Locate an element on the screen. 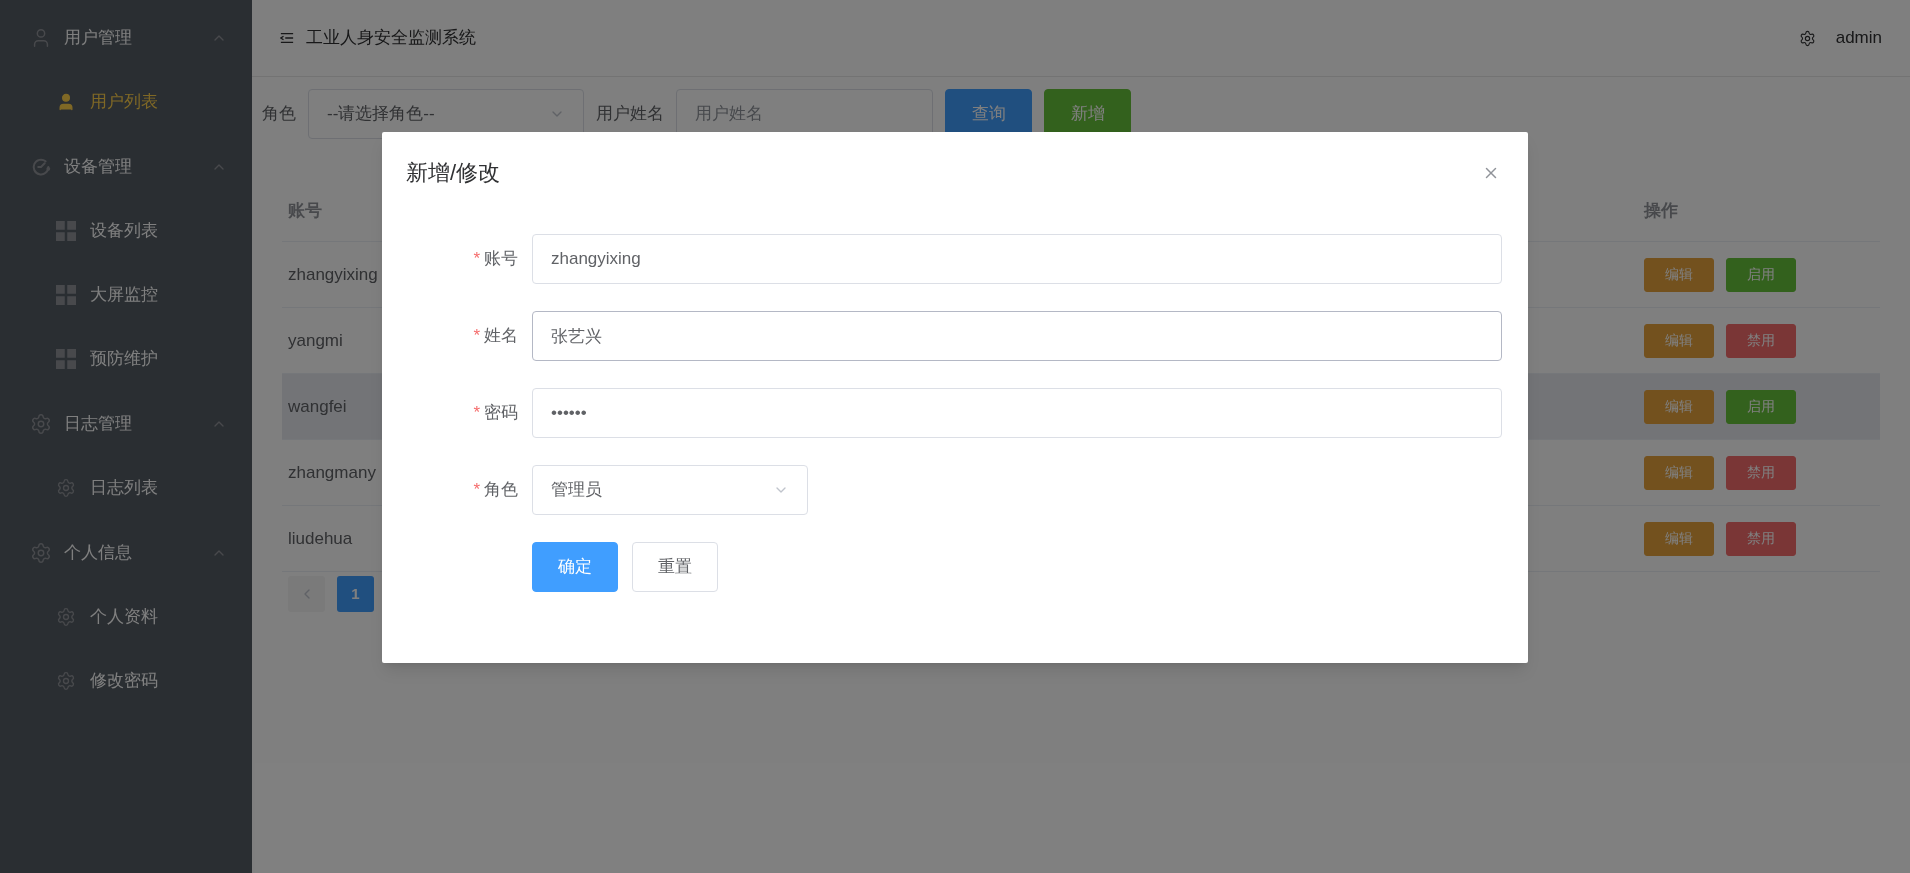 The width and height of the screenshot is (1910, 873). menu-item: 日志列表 is located at coordinates (126, 488).